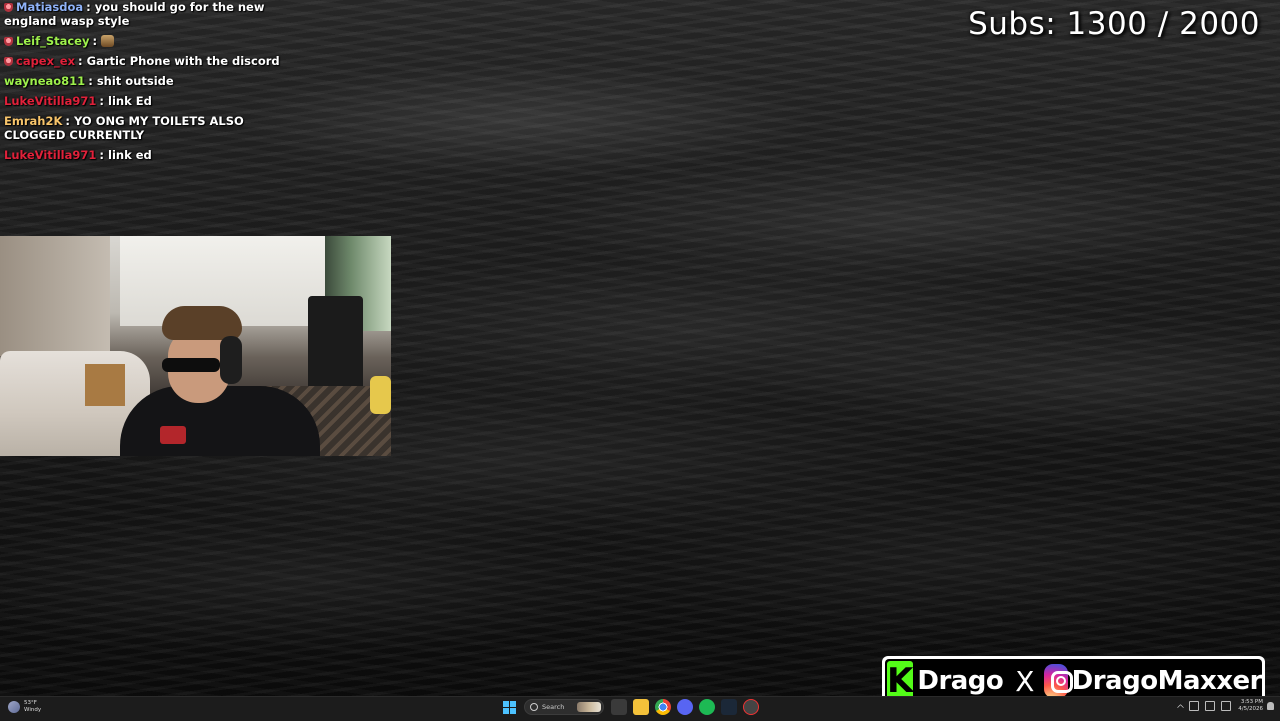 This screenshot has height=721, width=1280. Describe the element at coordinates (534, 707) in the screenshot. I see `search-icon` at that location.